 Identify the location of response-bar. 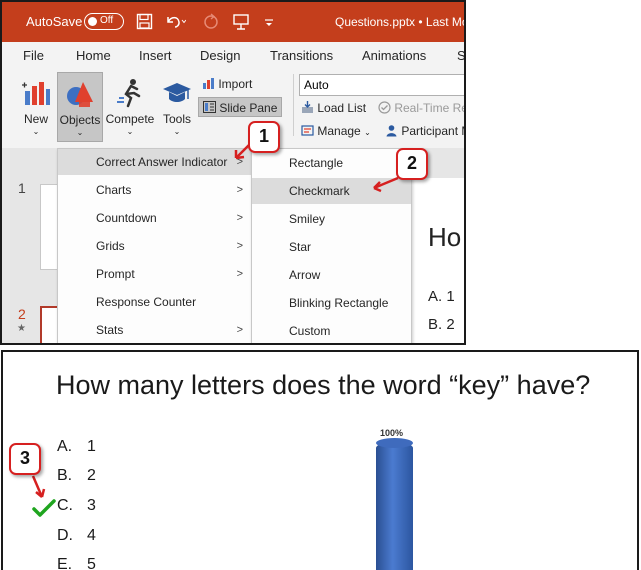
(394, 506).